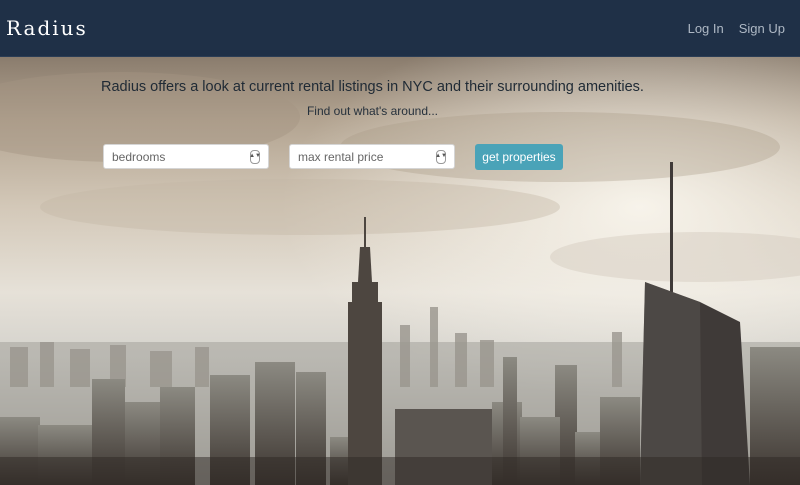  Describe the element at coordinates (255, 156) in the screenshot. I see `bedrooms-stepper-icon: ▲▼` at that location.